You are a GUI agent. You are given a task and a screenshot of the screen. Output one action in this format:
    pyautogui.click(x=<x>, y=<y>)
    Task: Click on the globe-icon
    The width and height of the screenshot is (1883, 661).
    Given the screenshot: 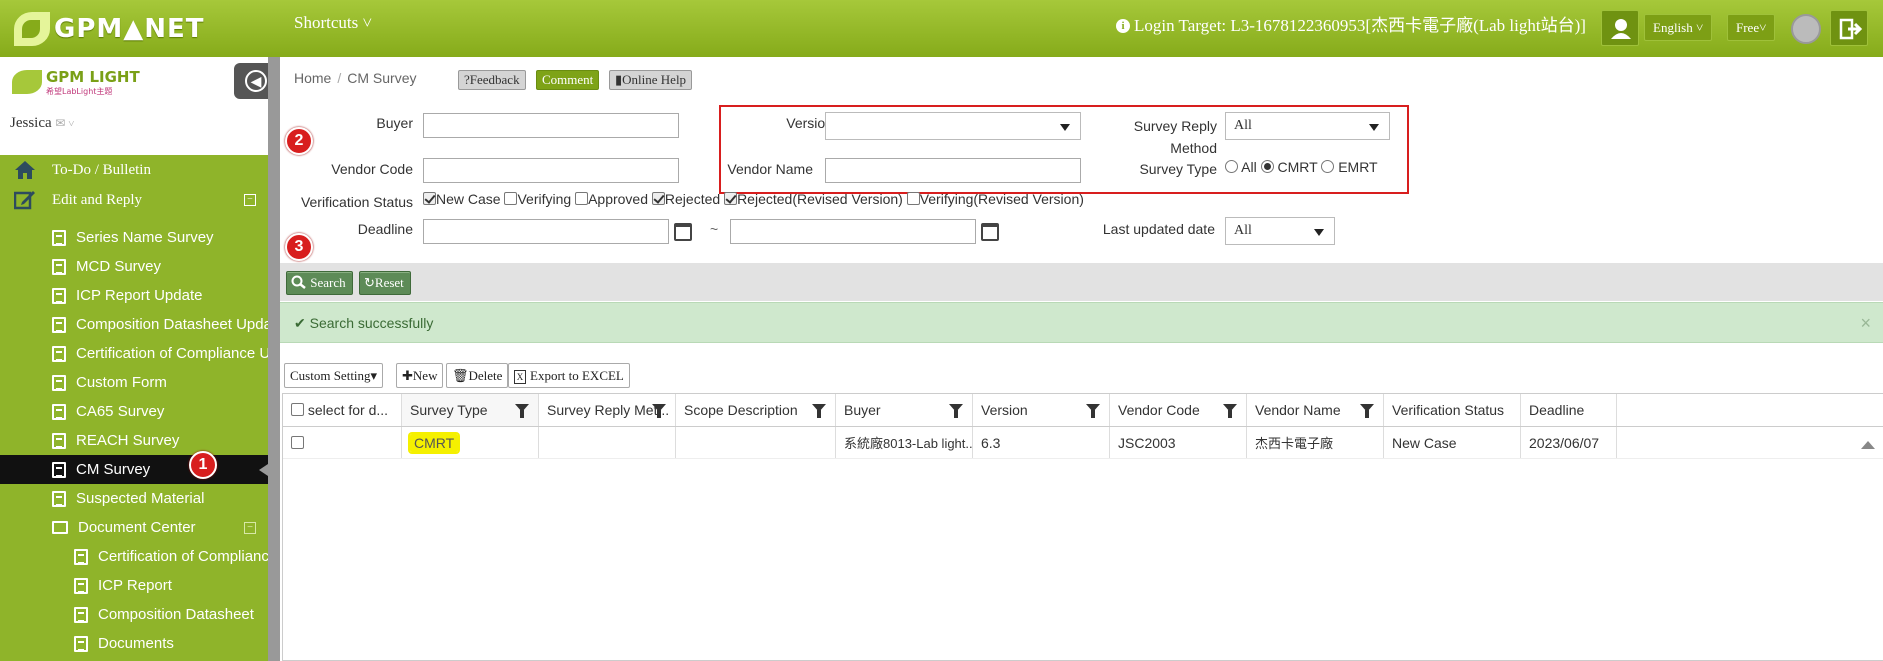 What is the action you would take?
    pyautogui.click(x=1806, y=29)
    